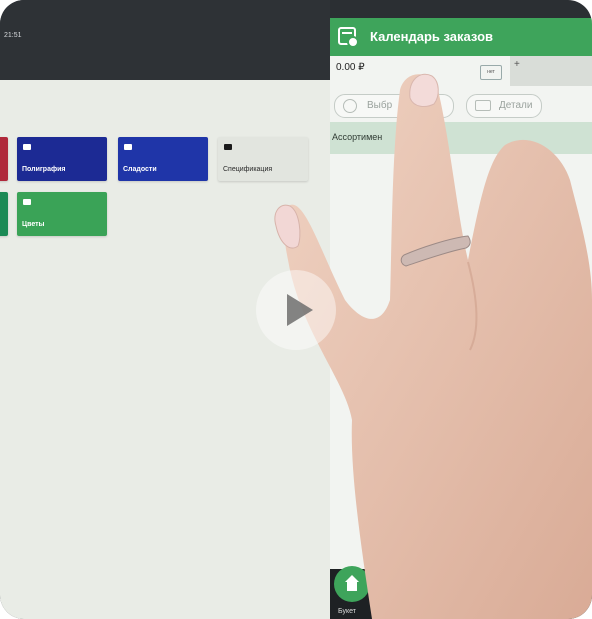  I want to click on play-icon, so click(296, 310).